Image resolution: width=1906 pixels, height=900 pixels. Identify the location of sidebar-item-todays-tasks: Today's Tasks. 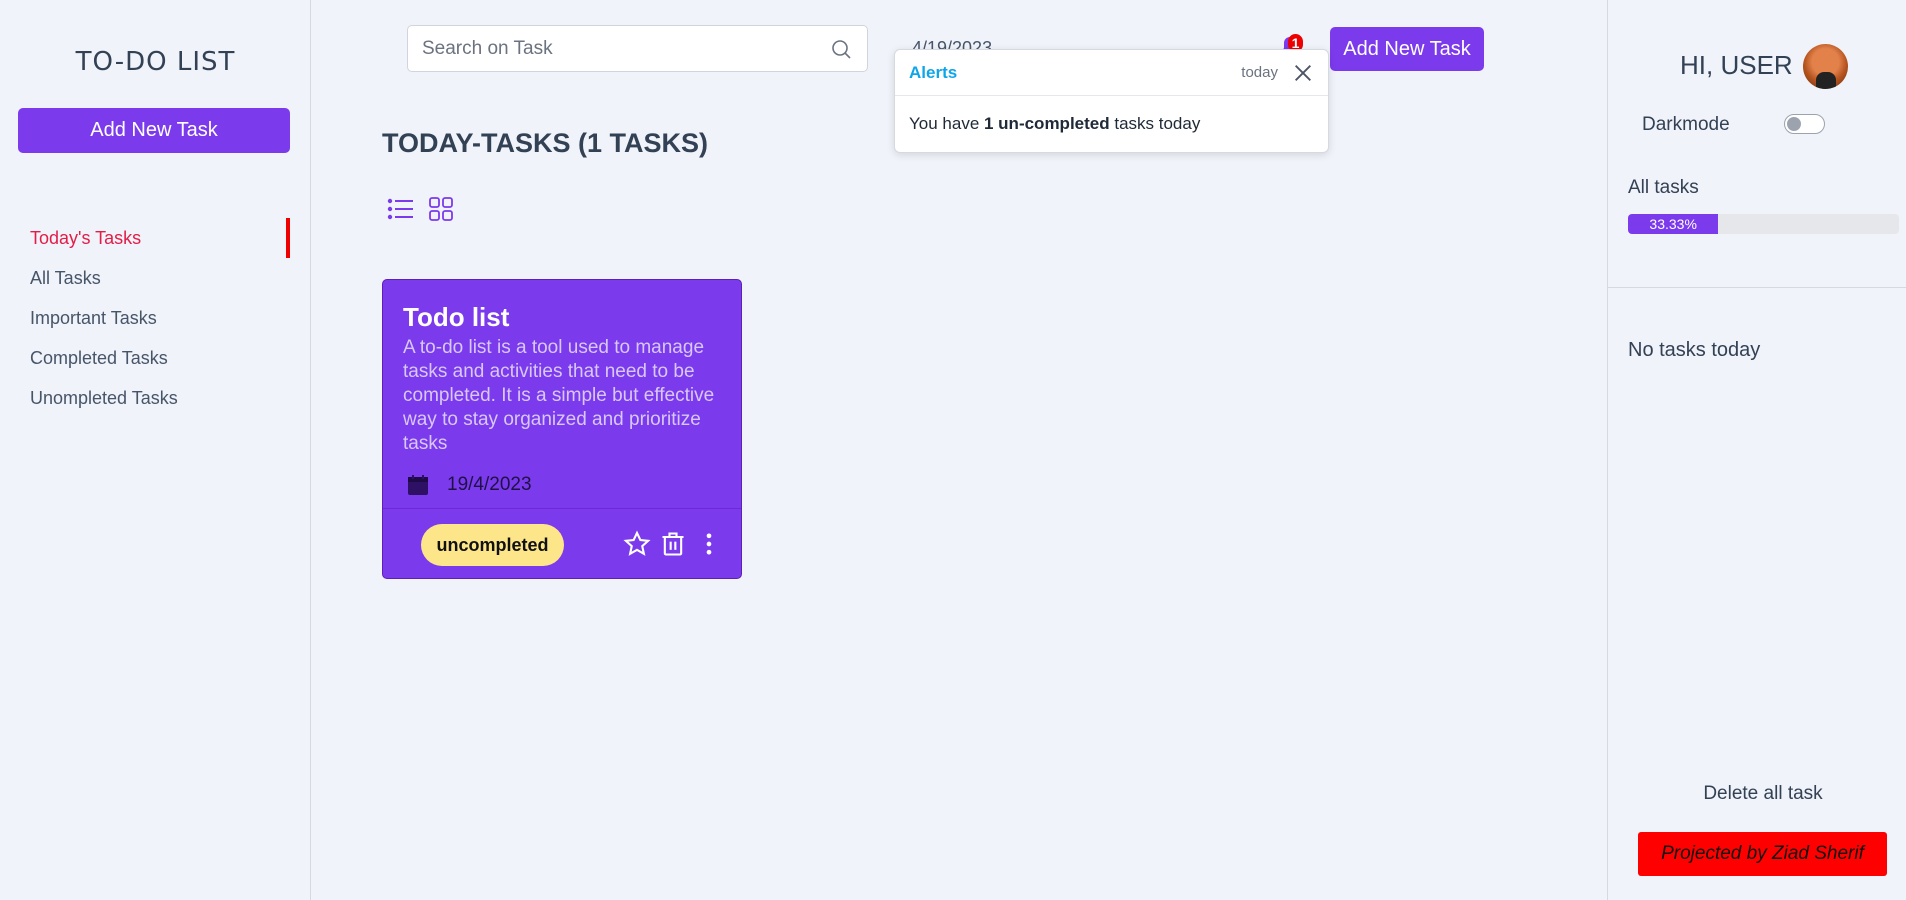
(155, 238).